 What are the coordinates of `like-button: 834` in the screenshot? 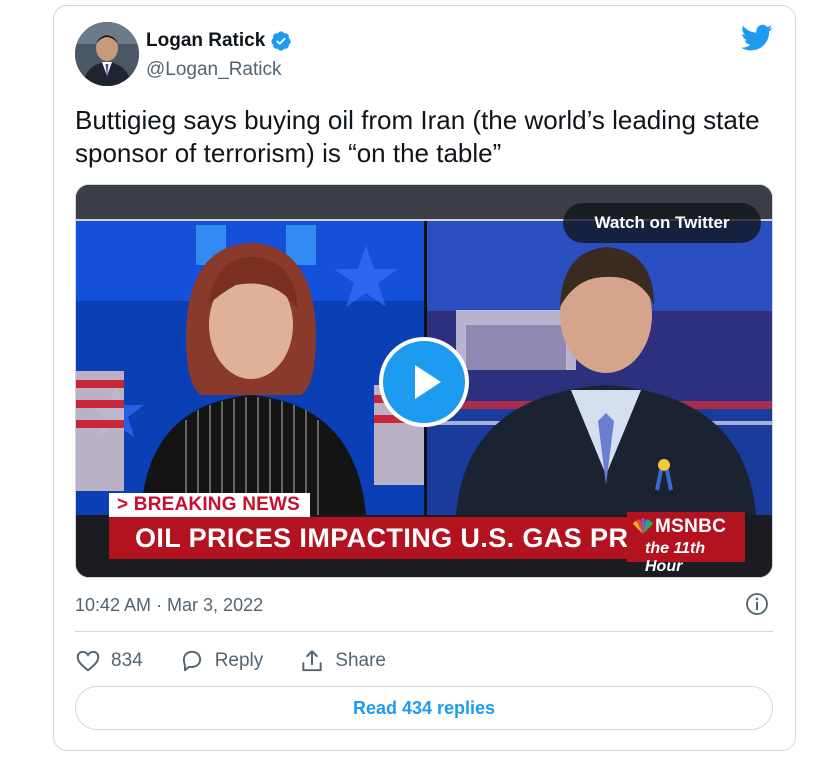 It's located at (109, 661).